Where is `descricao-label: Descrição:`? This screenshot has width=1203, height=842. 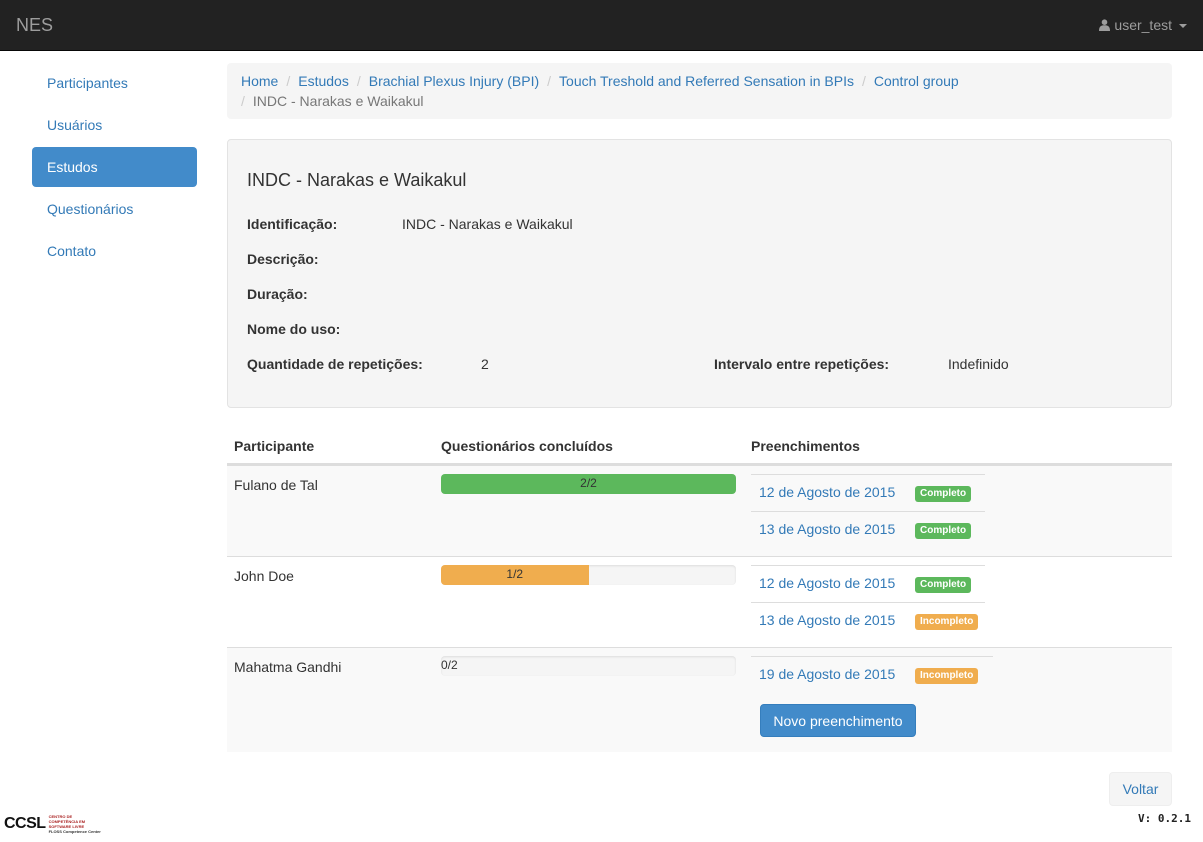 descricao-label: Descrição: is located at coordinates (283, 259).